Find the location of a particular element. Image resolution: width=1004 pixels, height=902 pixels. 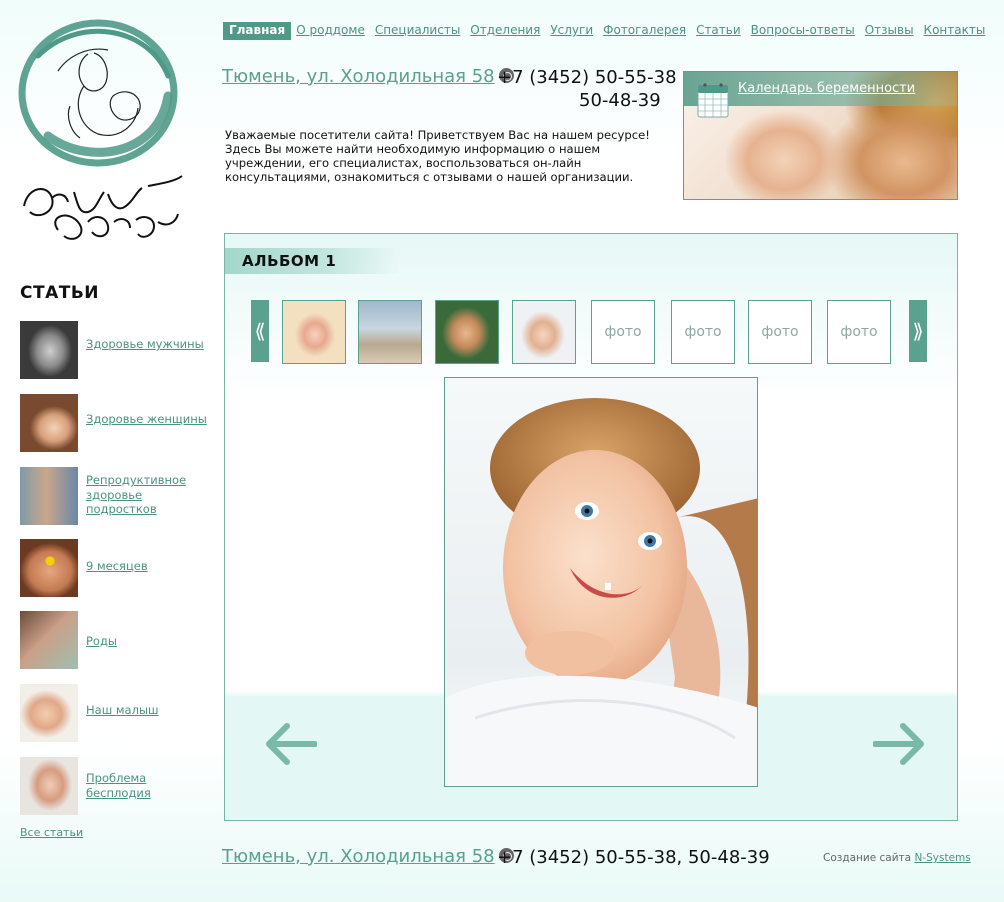

credit-prefix: Создание сайта is located at coordinates (867, 858).